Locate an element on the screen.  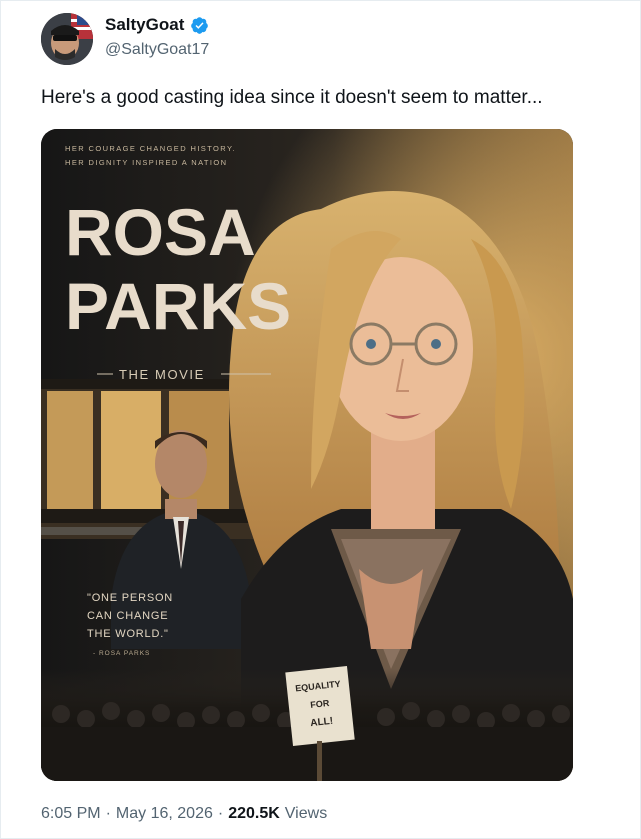
tweet-date: May 16, 2026 is located at coordinates (164, 814).